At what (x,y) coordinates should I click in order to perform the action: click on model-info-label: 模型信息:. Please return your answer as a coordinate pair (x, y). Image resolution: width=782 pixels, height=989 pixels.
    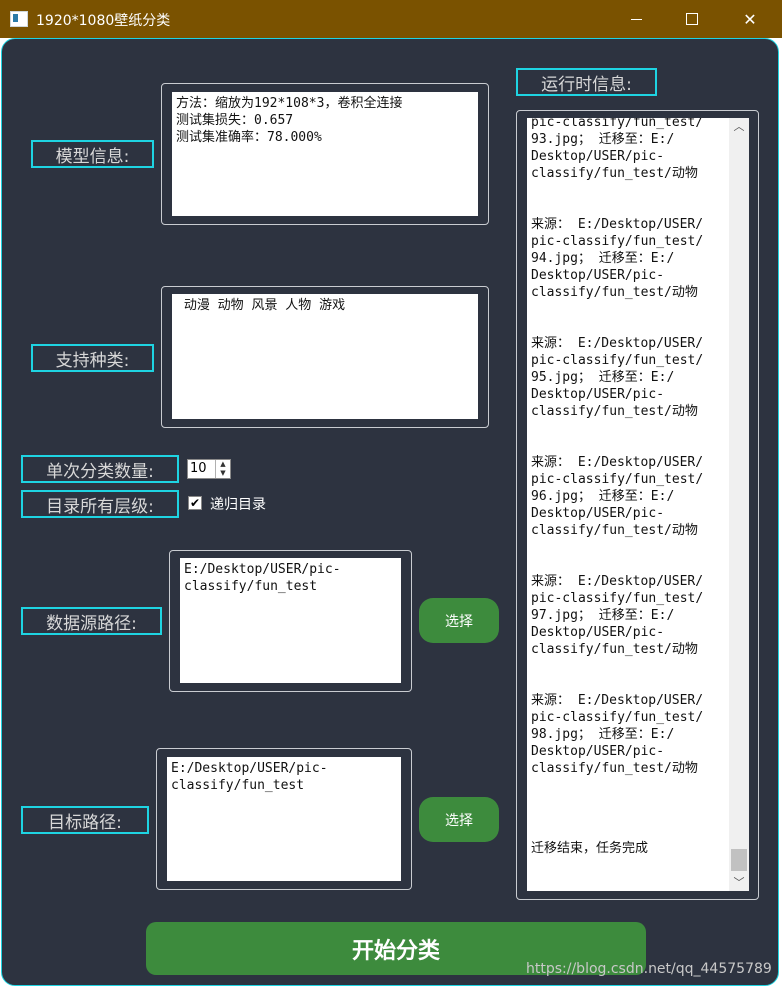
    Looking at the image, I should click on (92, 154).